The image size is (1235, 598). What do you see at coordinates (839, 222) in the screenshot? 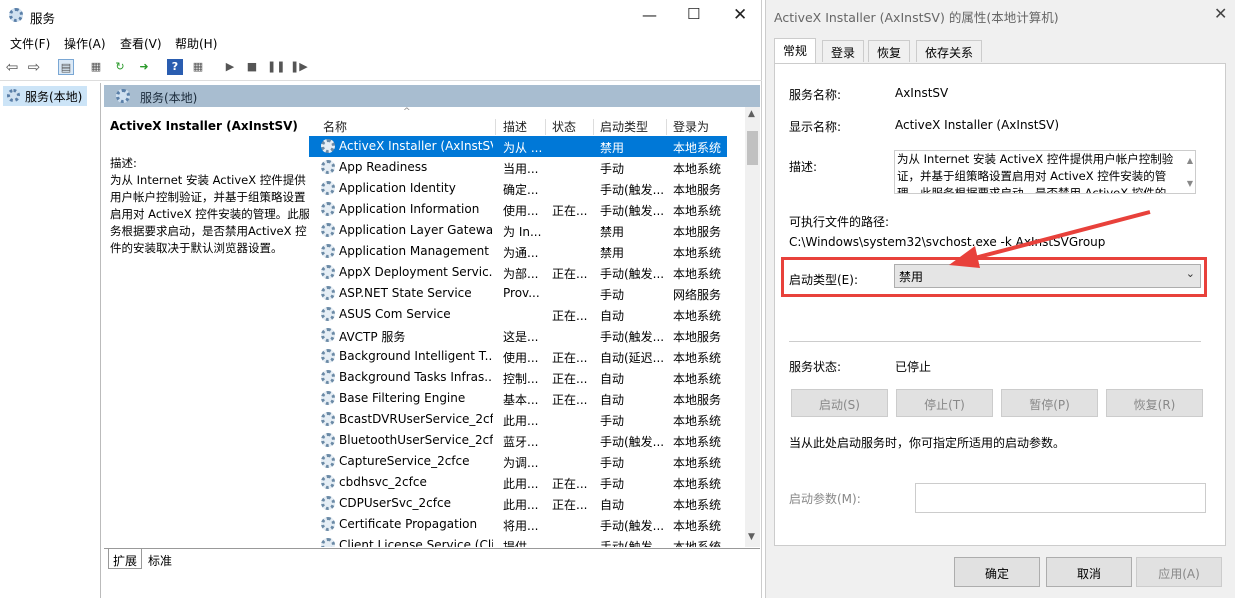
I see `exe-path-label: 可执行文件的路径:` at bounding box center [839, 222].